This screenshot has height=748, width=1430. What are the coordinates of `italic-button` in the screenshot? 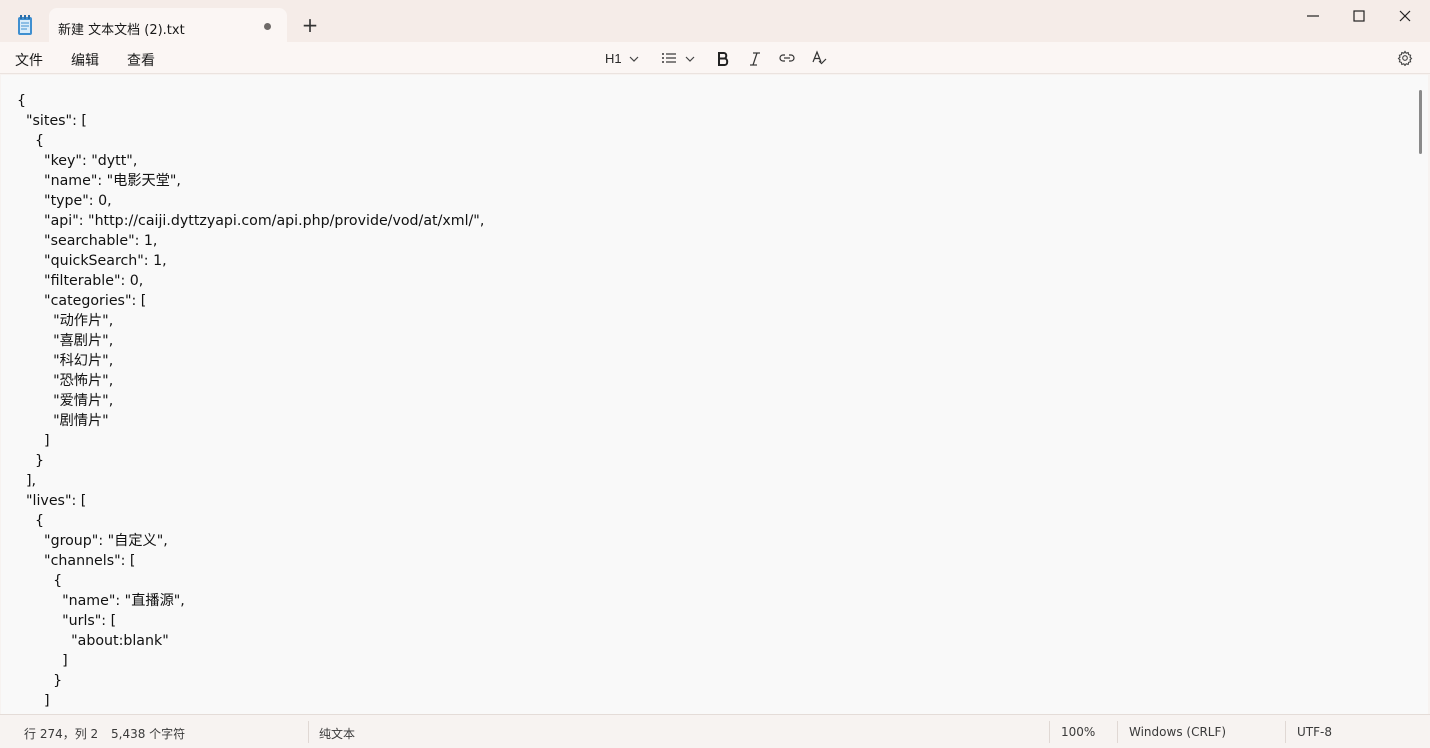 It's located at (755, 59).